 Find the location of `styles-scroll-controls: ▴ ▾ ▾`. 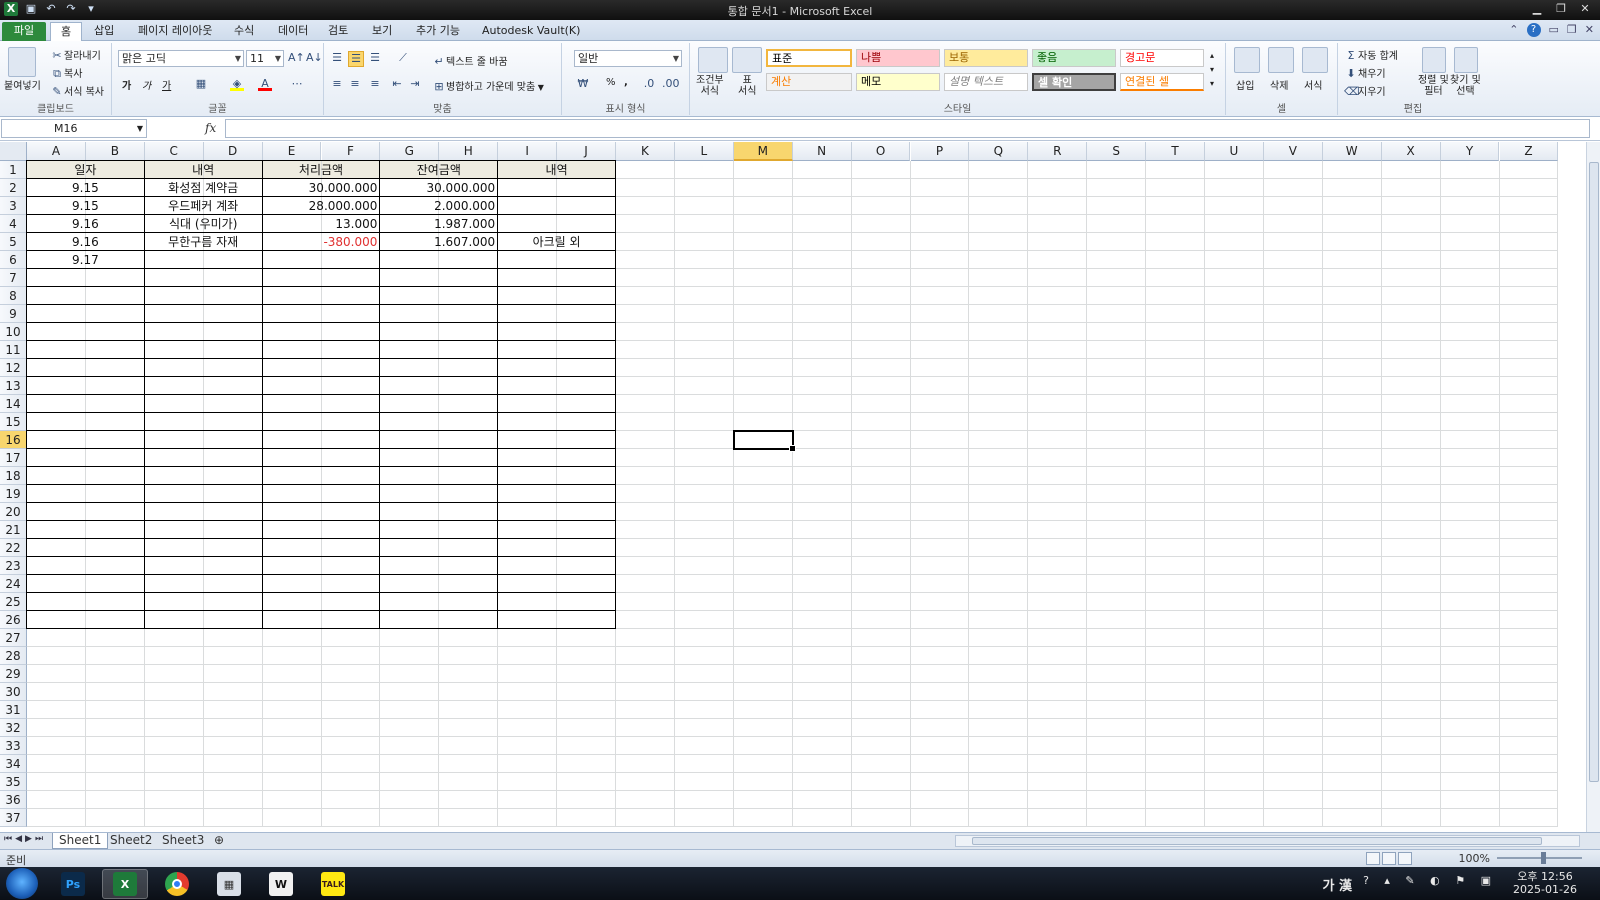

styles-scroll-controls: ▴ ▾ ▾ is located at coordinates (1212, 70).